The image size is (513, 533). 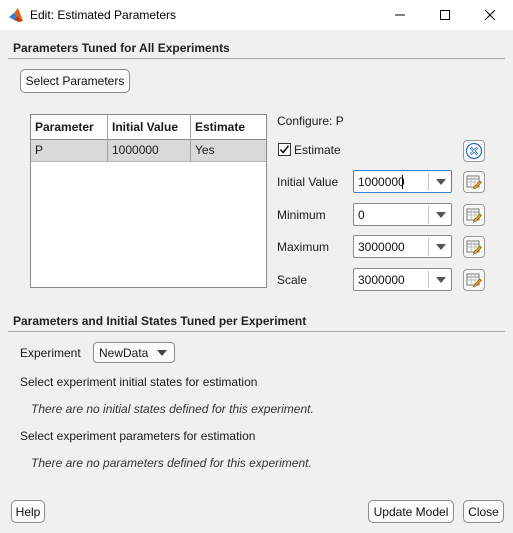 I want to click on column-header-initial-value: Initial Value, so click(x=149, y=127).